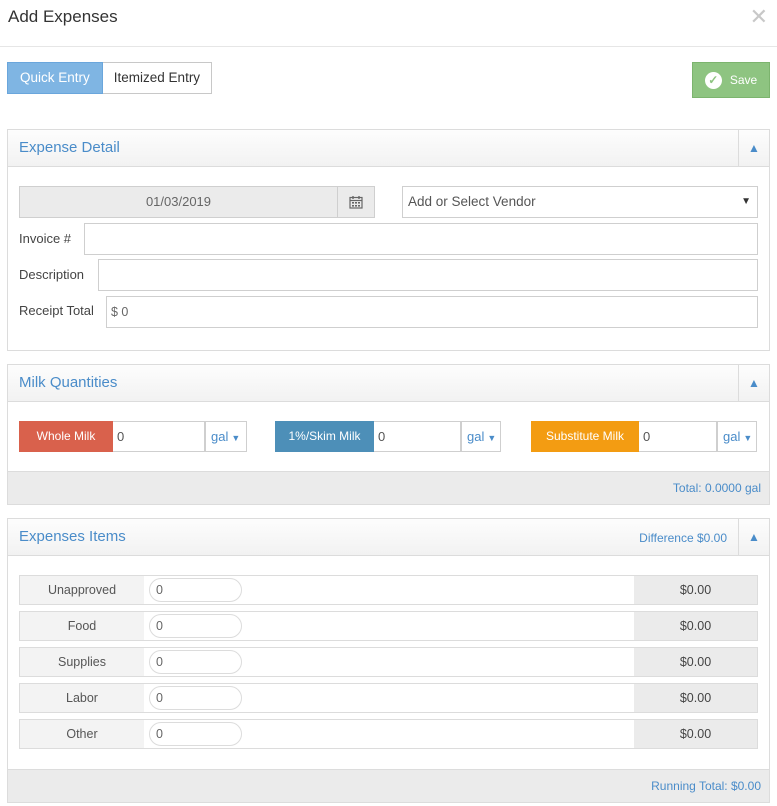  I want to click on invoice-label: Invoice #, so click(45, 238).